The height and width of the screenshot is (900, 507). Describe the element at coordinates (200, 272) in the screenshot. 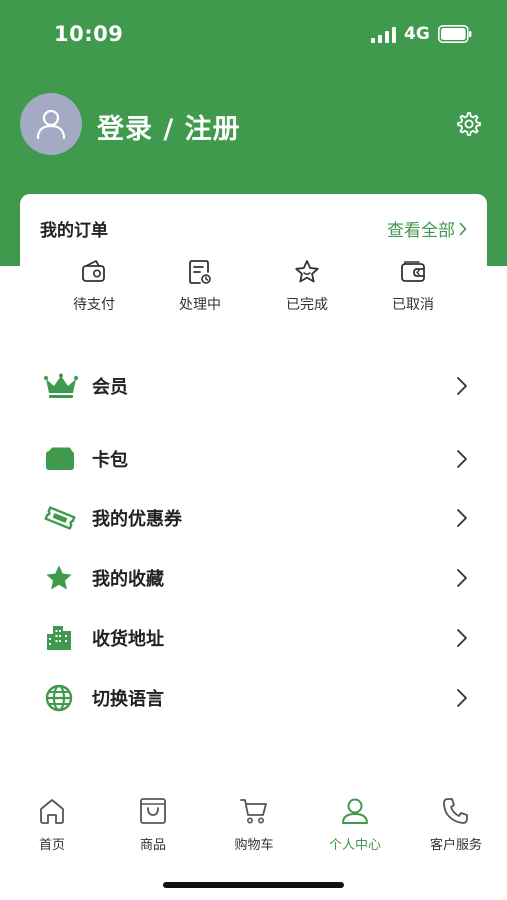

I see `document-processing-icon` at that location.